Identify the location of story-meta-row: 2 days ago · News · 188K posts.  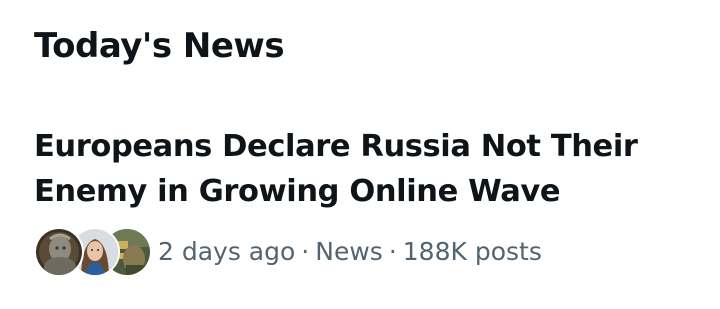
(288, 251).